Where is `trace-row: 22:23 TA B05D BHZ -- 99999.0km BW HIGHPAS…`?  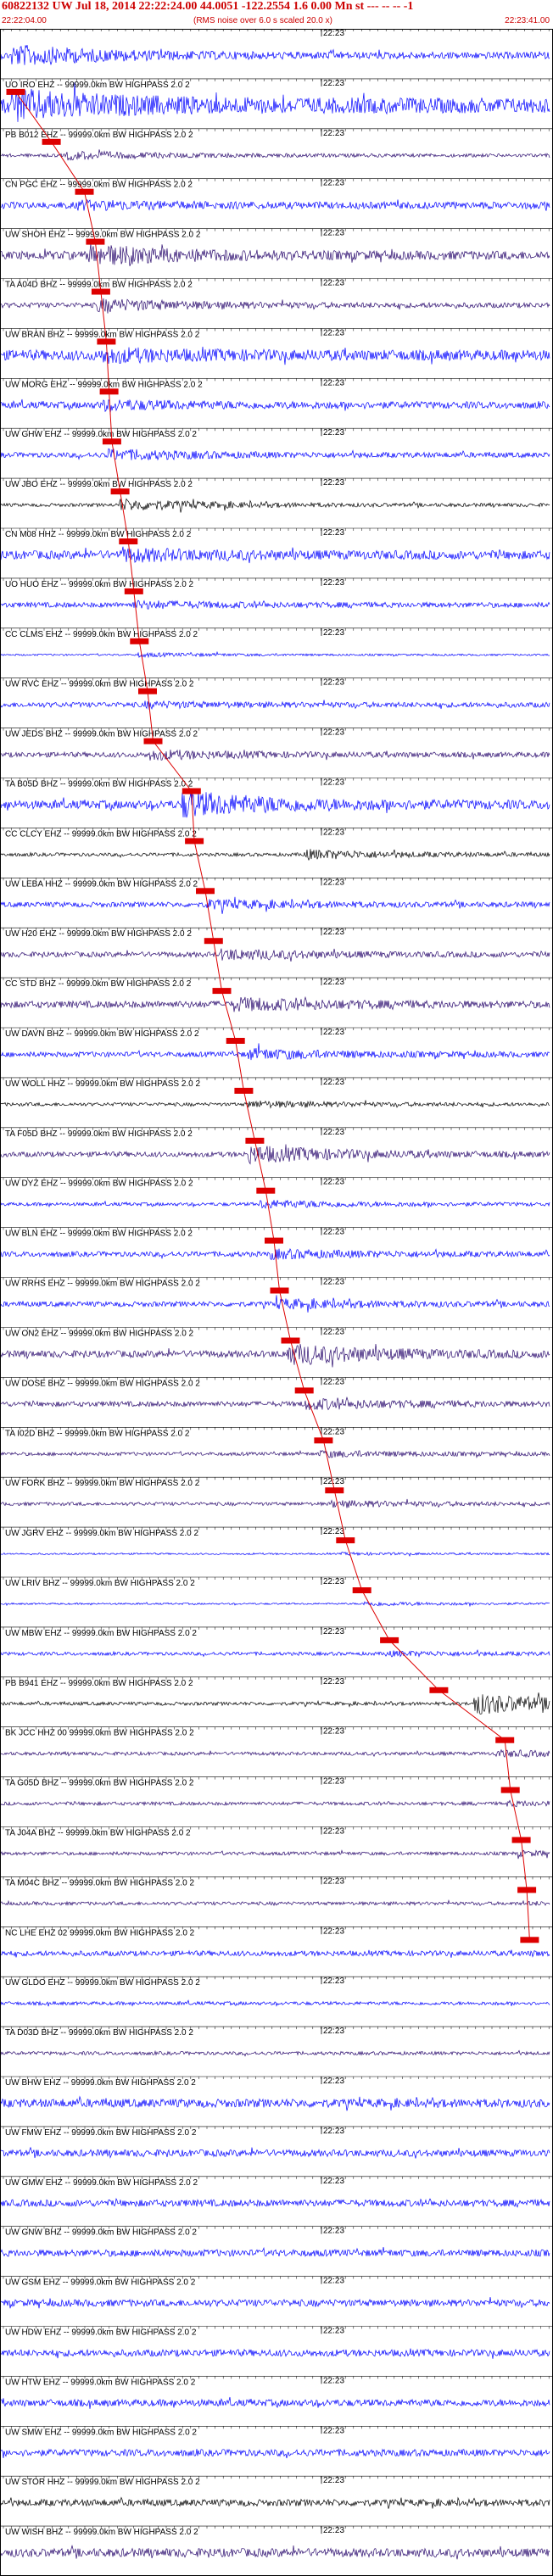 trace-row: 22:23 TA B05D BHZ -- 99999.0km BW HIGHPAS… is located at coordinates (276, 798).